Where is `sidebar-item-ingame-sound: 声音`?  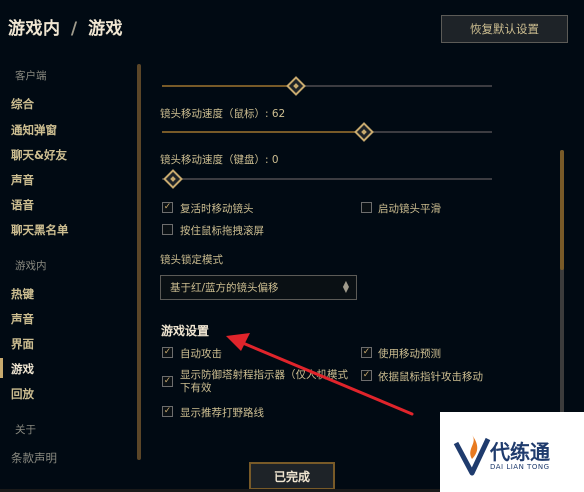
sidebar-item-ingame-sound: 声音 is located at coordinates (22, 319).